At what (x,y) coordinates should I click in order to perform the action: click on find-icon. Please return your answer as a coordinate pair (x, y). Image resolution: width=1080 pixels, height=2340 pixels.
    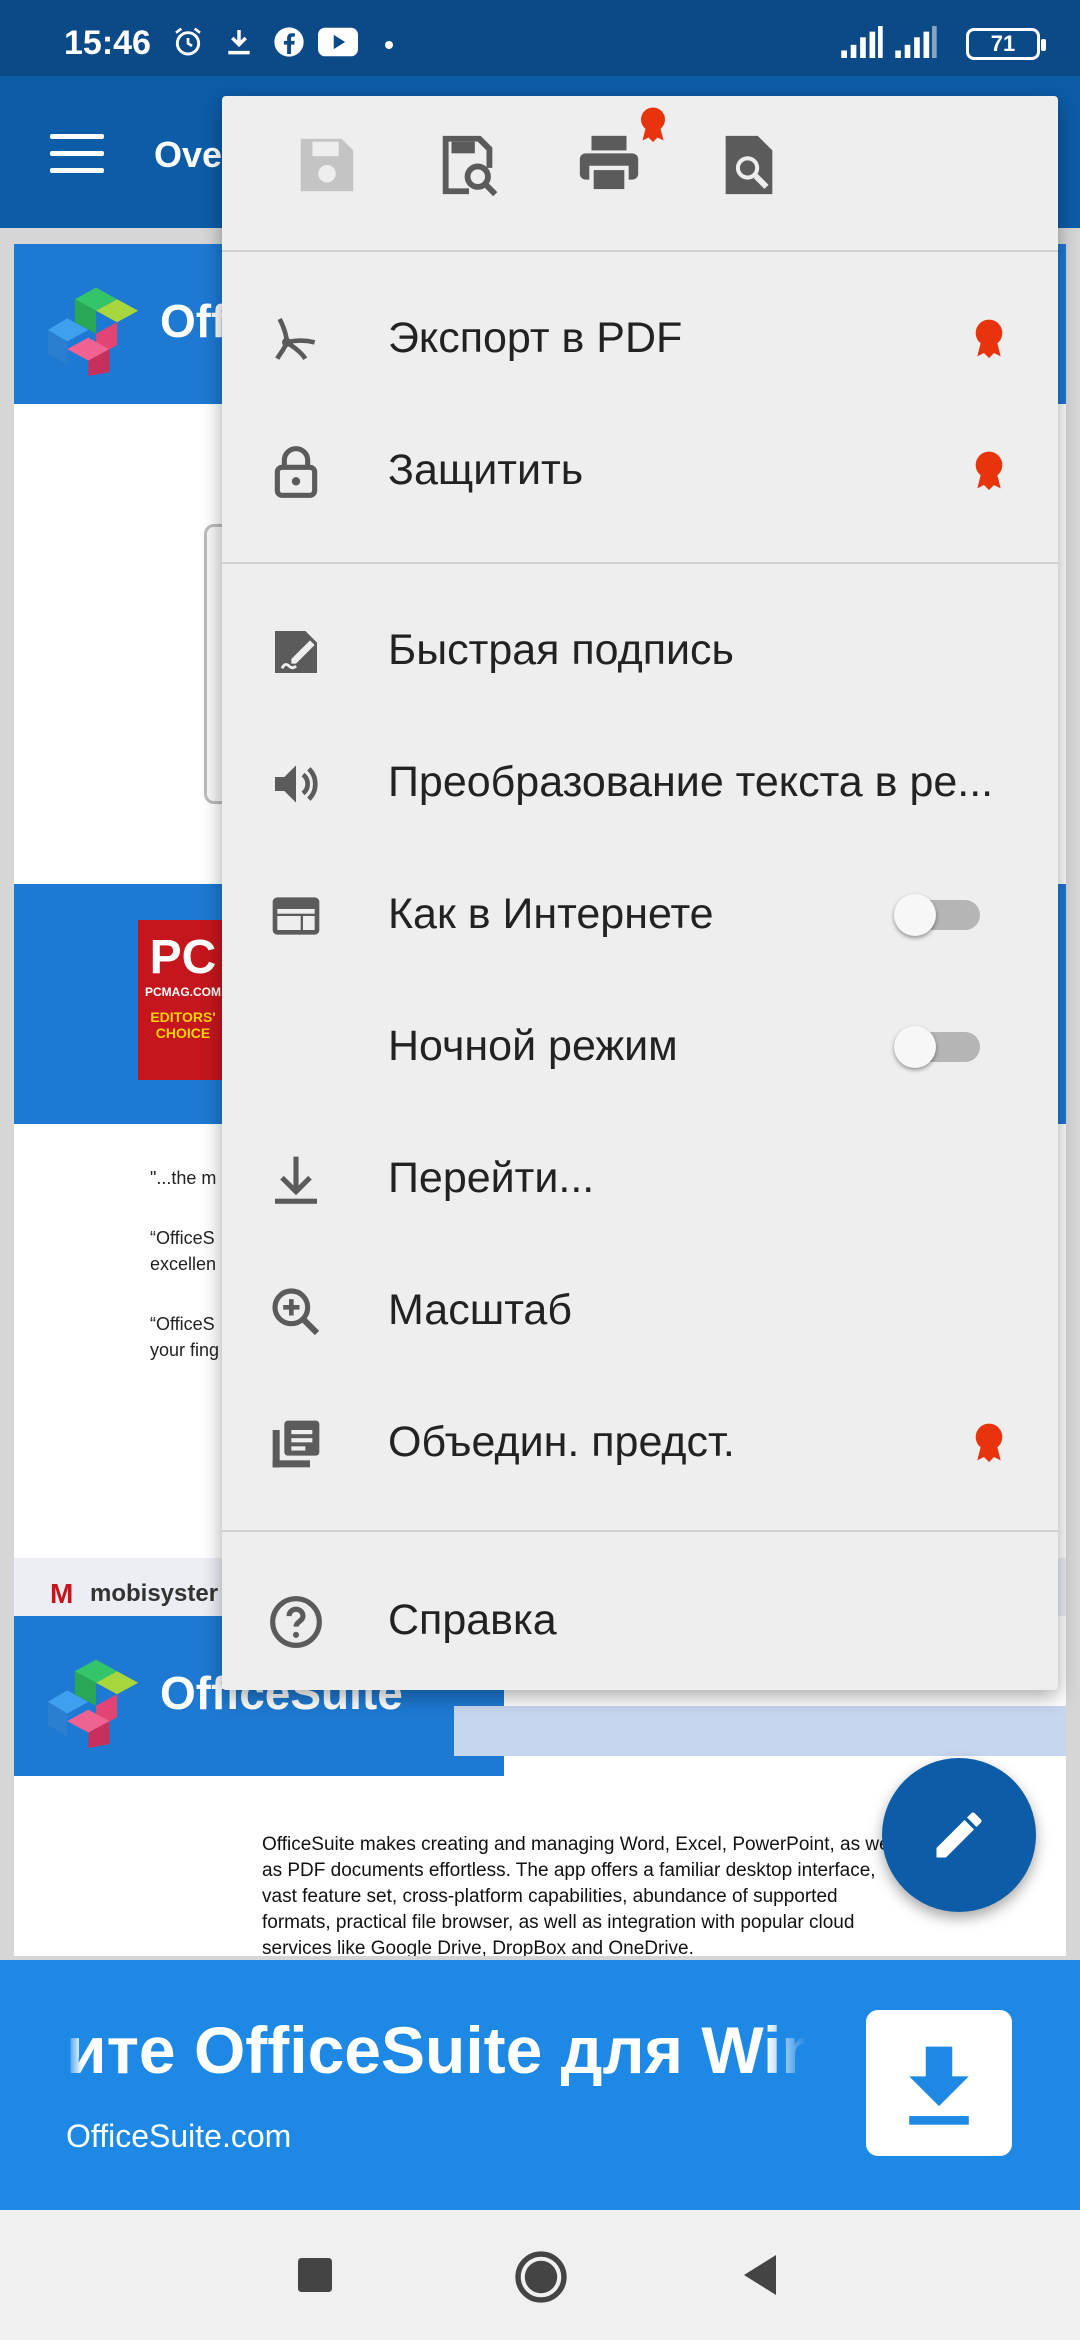
    Looking at the image, I should click on (749, 165).